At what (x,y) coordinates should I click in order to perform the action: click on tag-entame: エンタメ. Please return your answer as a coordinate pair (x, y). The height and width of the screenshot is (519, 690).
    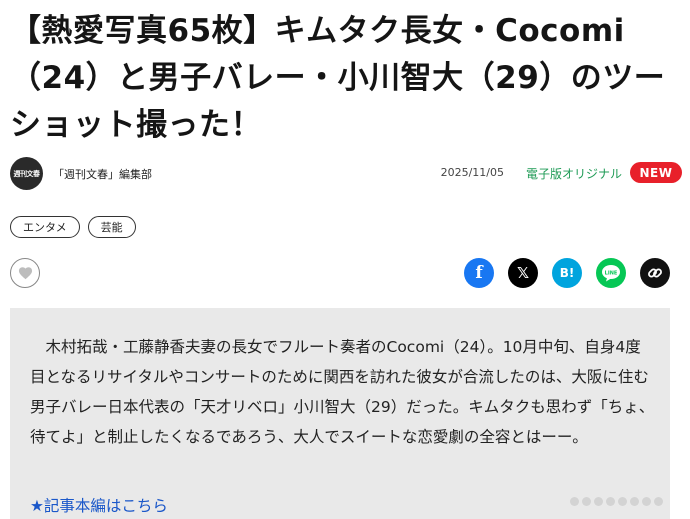
    Looking at the image, I should click on (45, 227).